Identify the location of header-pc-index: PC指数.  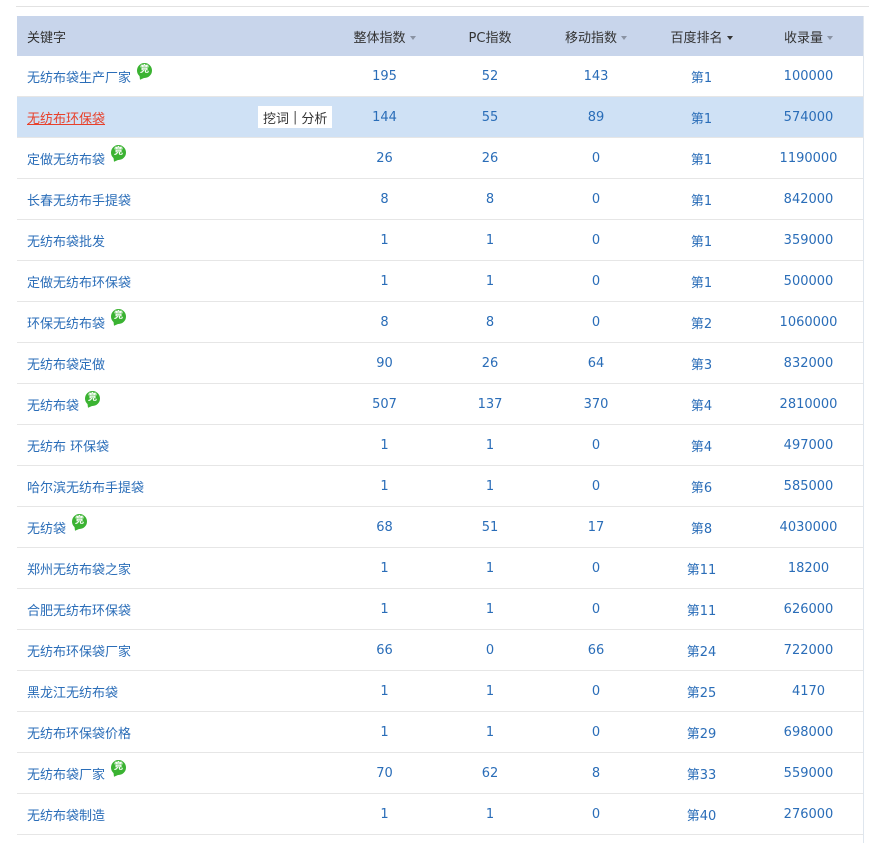
(490, 36).